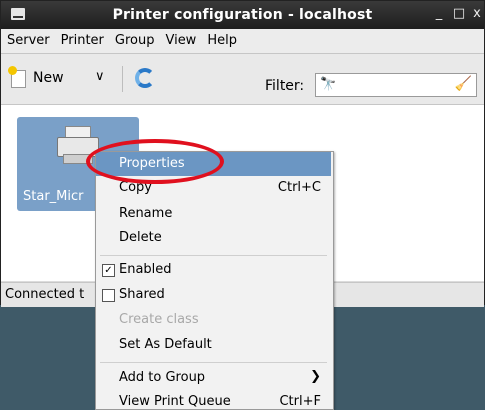 This screenshot has height=410, width=485. I want to click on menu-item-shortcut: Ctrl+F, so click(300, 401).